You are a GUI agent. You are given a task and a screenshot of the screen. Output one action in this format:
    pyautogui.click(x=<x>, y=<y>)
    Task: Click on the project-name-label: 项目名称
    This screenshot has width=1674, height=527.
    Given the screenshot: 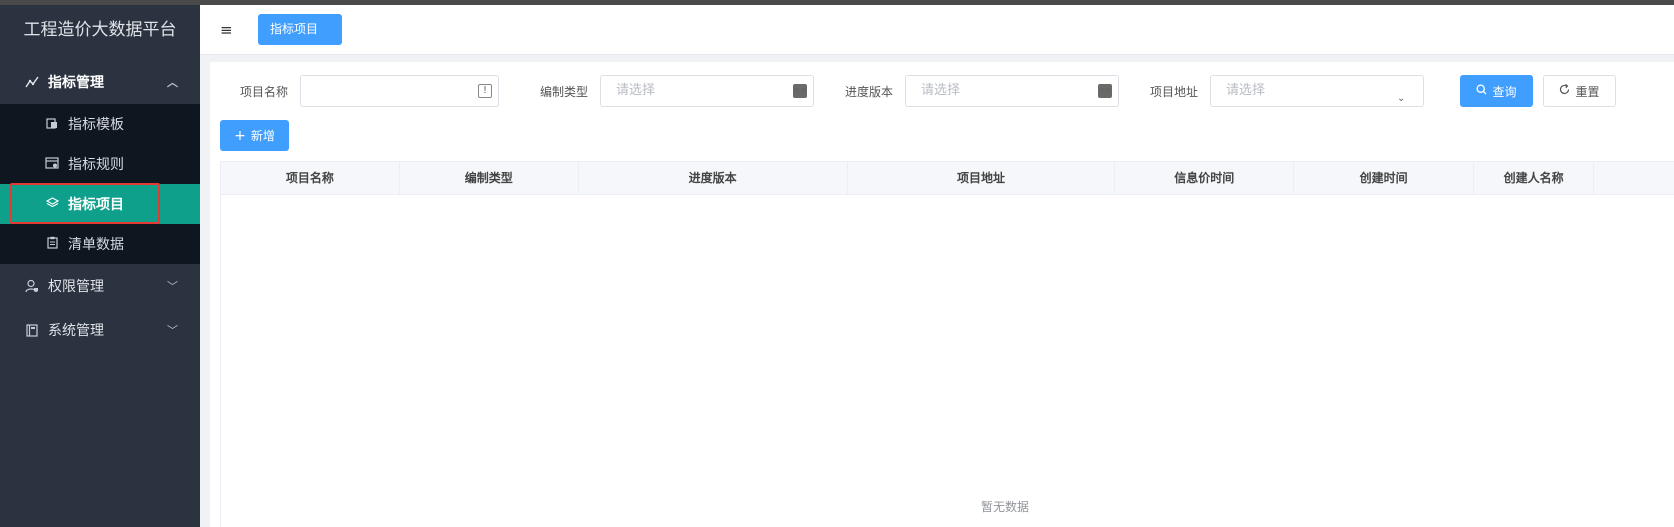 What is the action you would take?
    pyautogui.click(x=264, y=92)
    